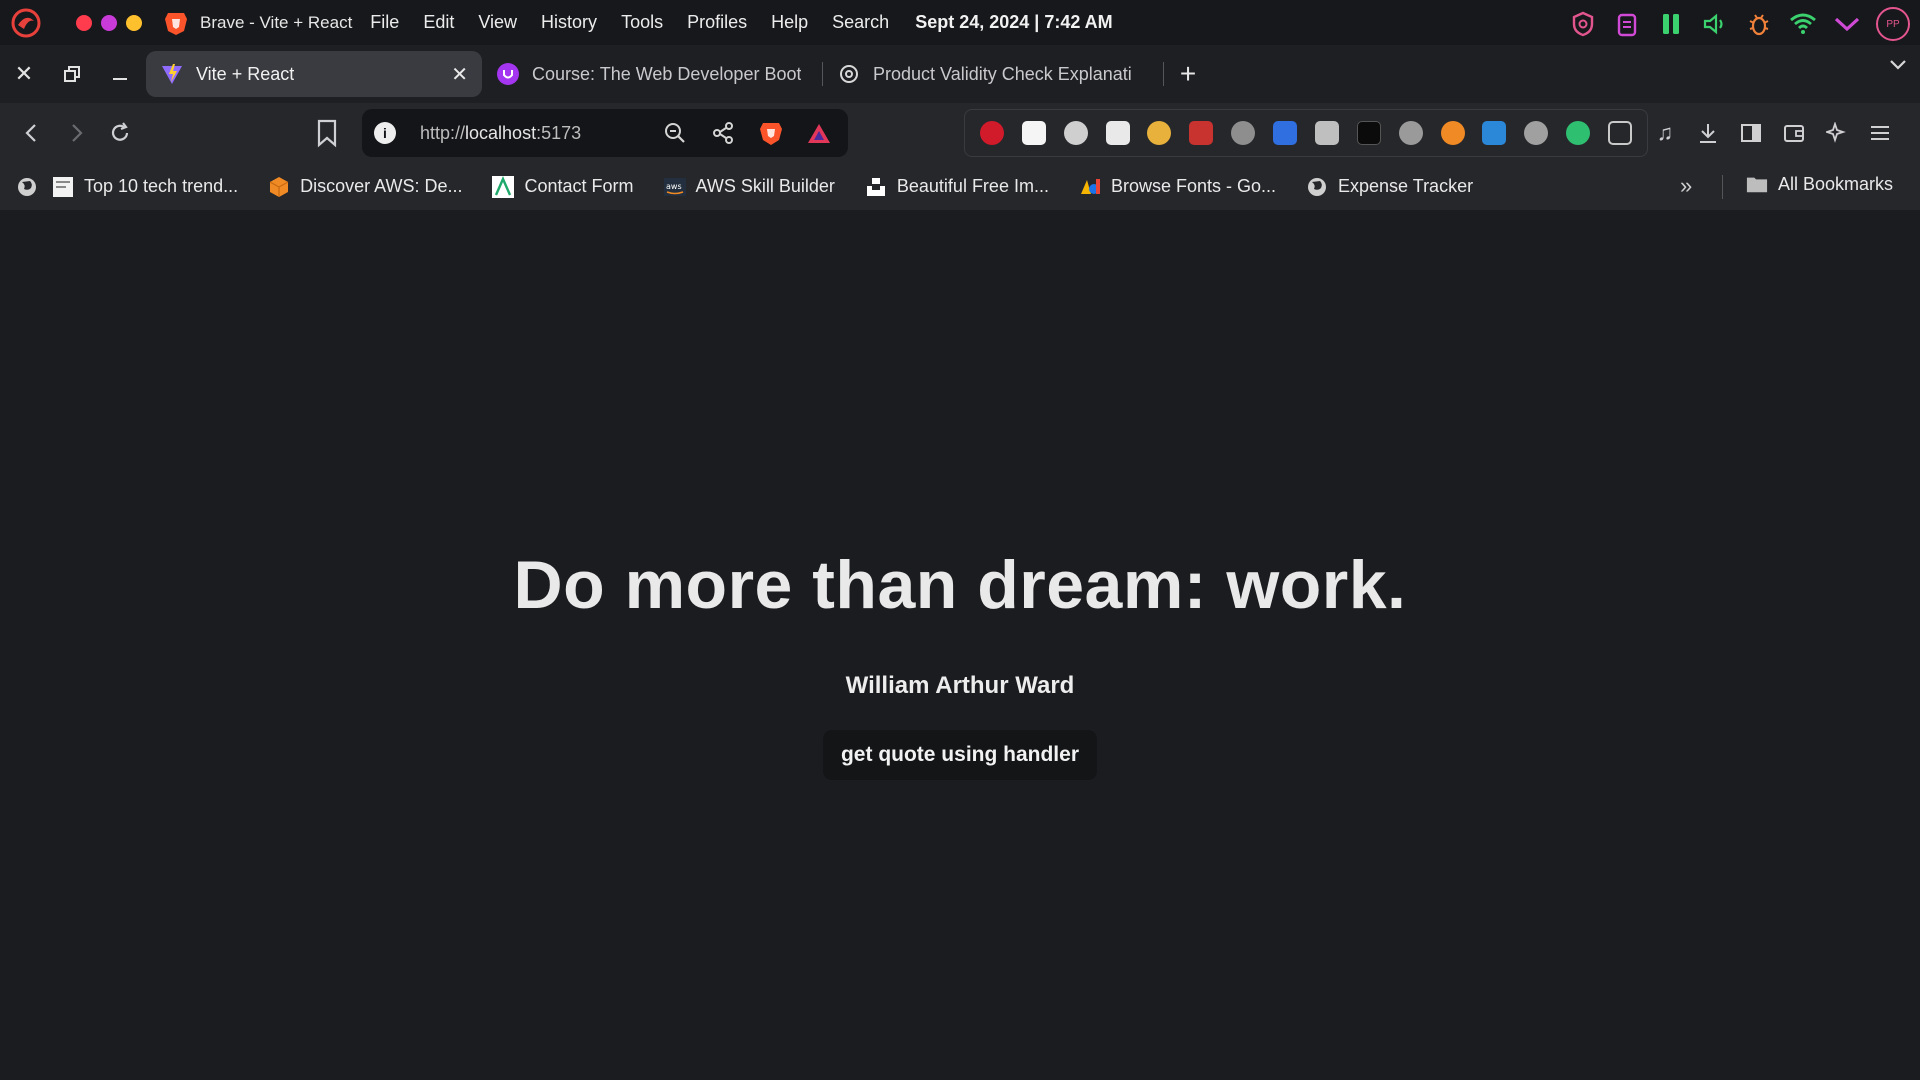 This screenshot has height=1080, width=1920. I want to click on tab-title: Course: The Web Developer Boot, so click(667, 73).